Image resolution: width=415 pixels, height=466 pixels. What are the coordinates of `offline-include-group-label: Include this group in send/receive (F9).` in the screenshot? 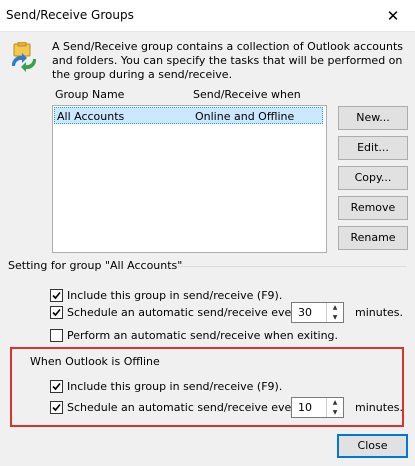 It's located at (174, 386).